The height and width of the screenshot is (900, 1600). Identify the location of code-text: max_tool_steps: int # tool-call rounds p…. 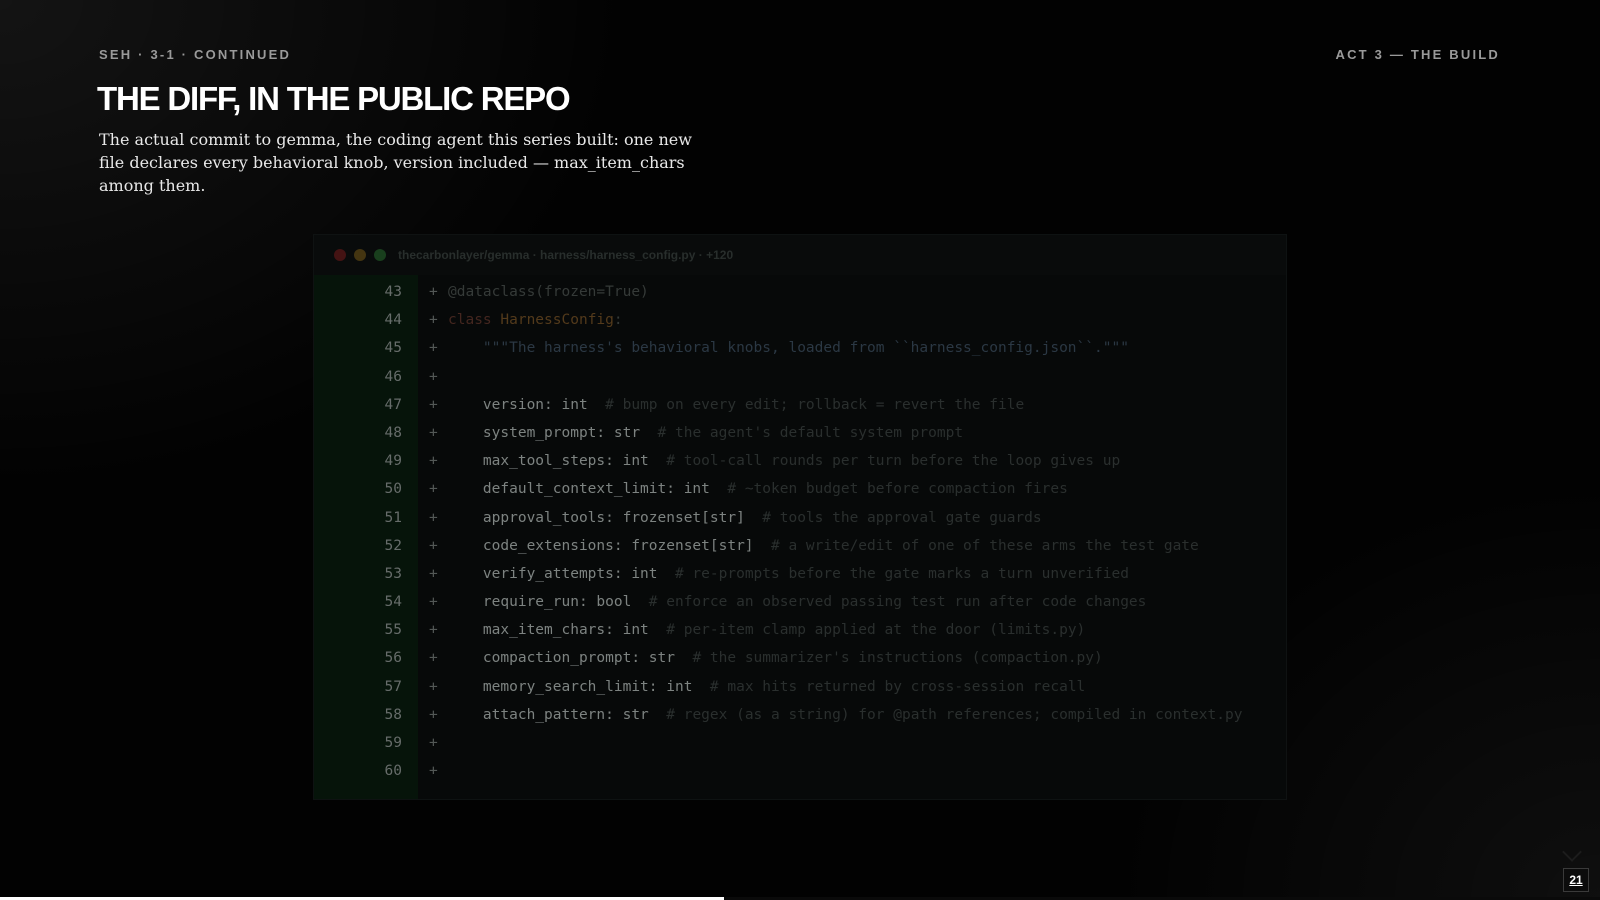
(784, 461).